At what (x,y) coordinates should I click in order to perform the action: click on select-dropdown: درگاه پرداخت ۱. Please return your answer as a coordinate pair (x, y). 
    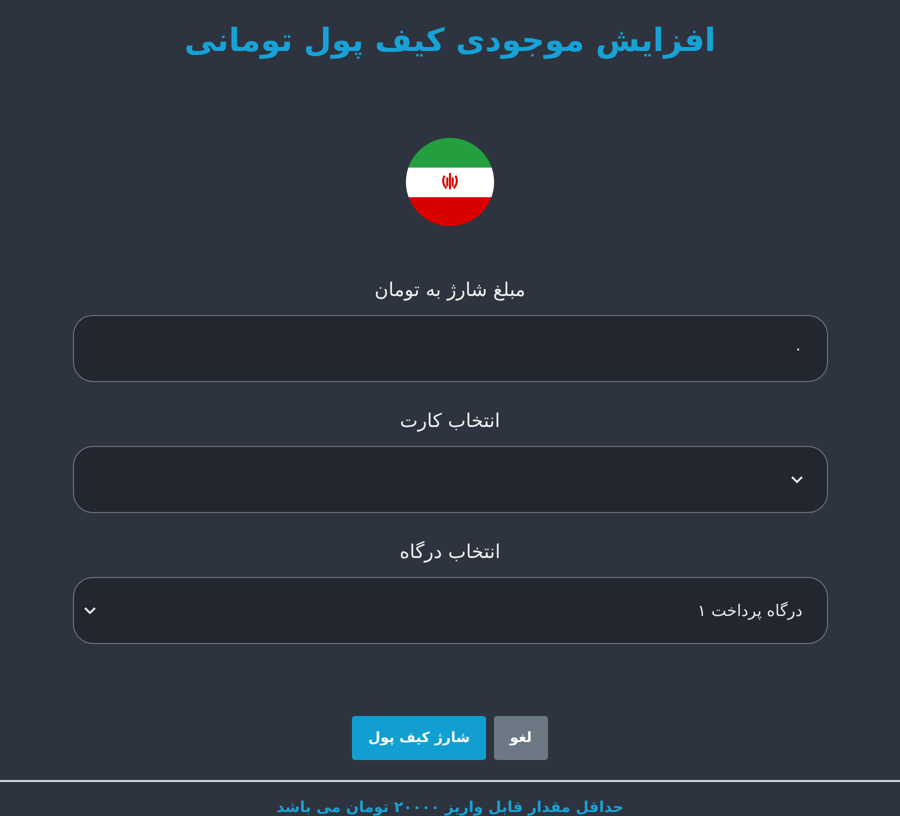
    Looking at the image, I should click on (450, 610).